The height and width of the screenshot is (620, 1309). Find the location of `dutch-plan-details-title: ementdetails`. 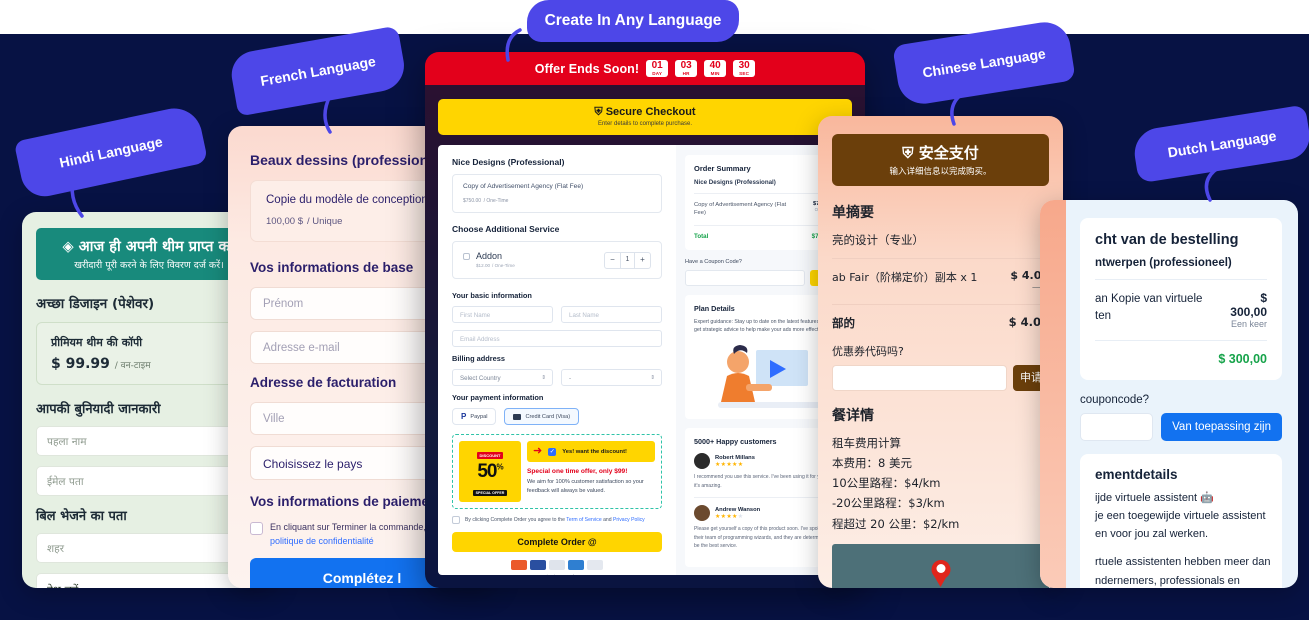

dutch-plan-details-title: ementdetails is located at coordinates (1136, 474).